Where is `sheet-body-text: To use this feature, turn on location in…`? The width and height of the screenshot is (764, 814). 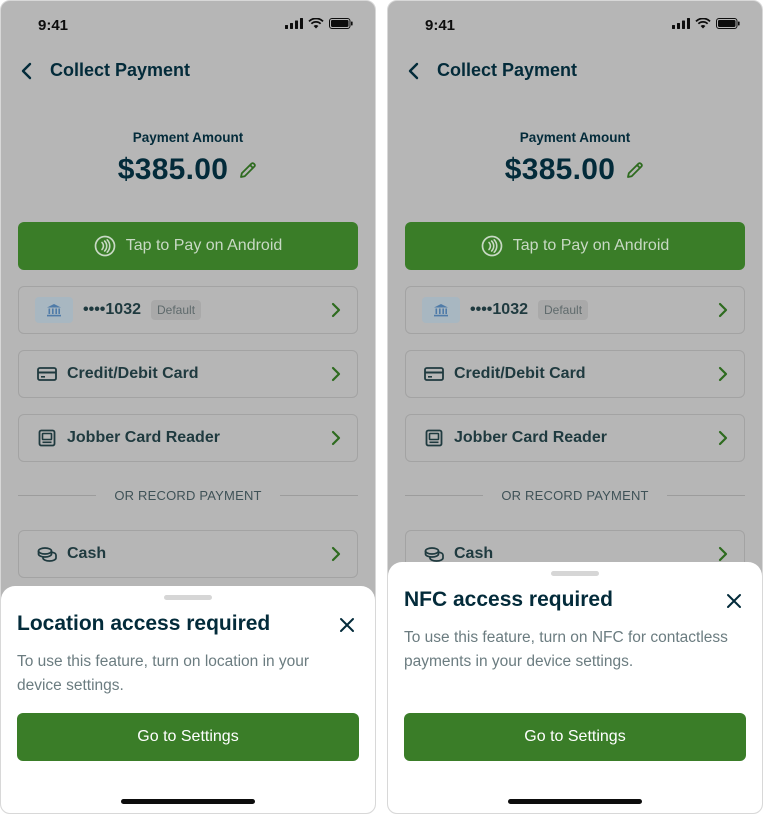 sheet-body-text: To use this feature, turn on location in… is located at coordinates (163, 673).